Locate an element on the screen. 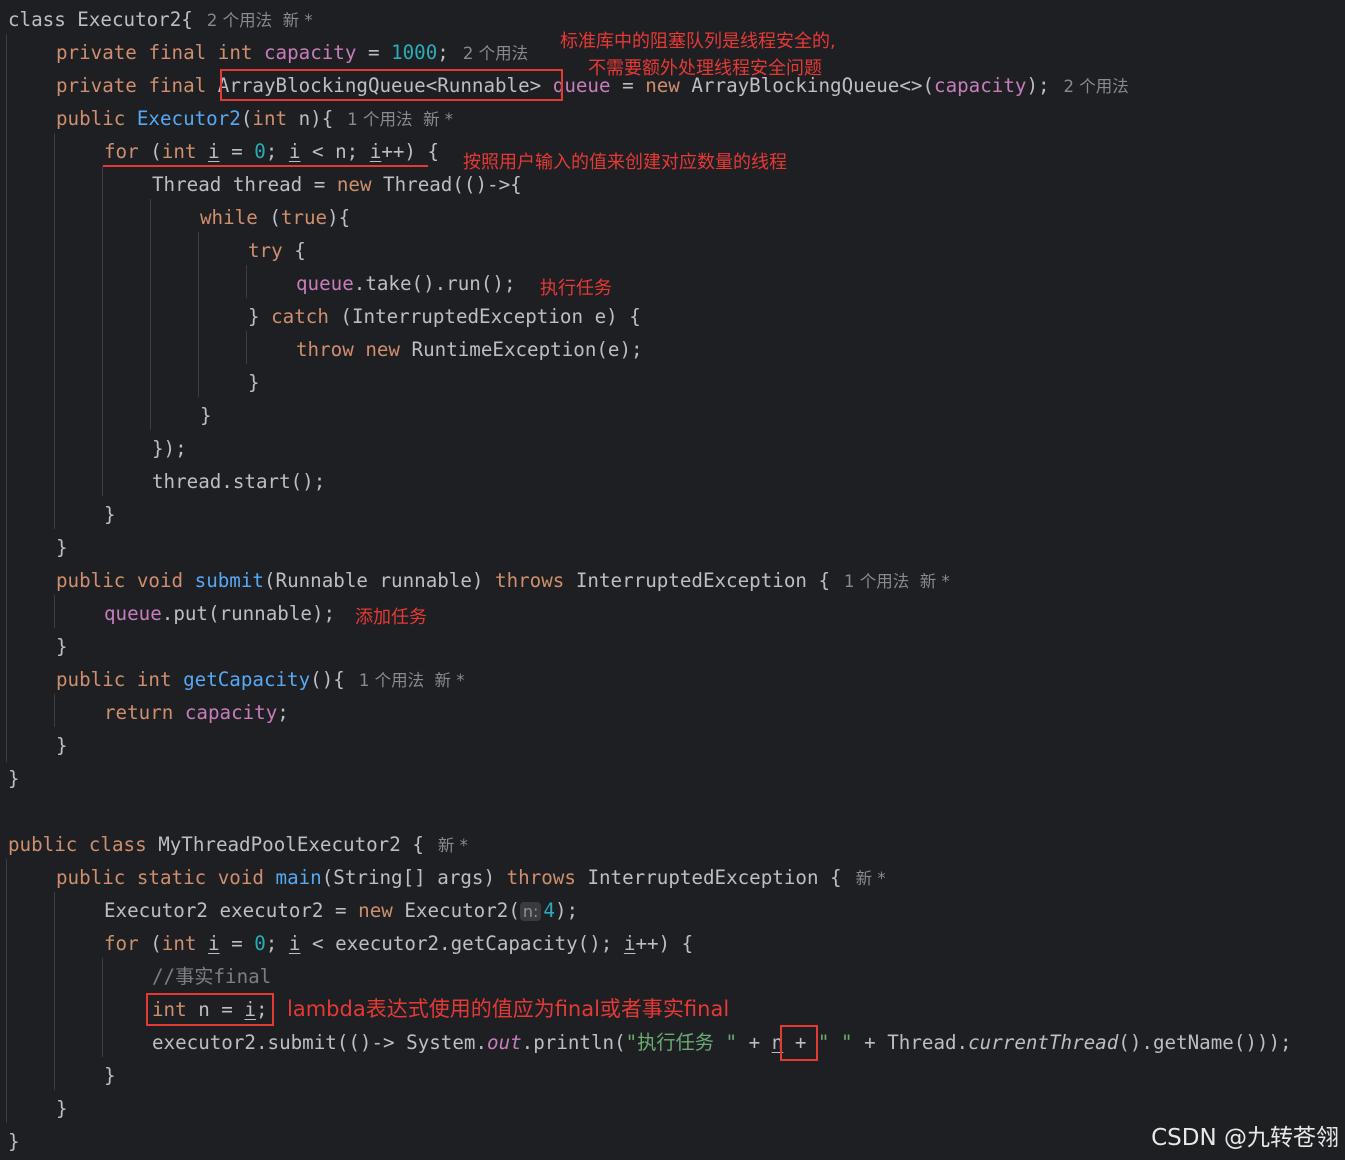 This screenshot has width=1345, height=1160. keyword: true is located at coordinates (304, 217).